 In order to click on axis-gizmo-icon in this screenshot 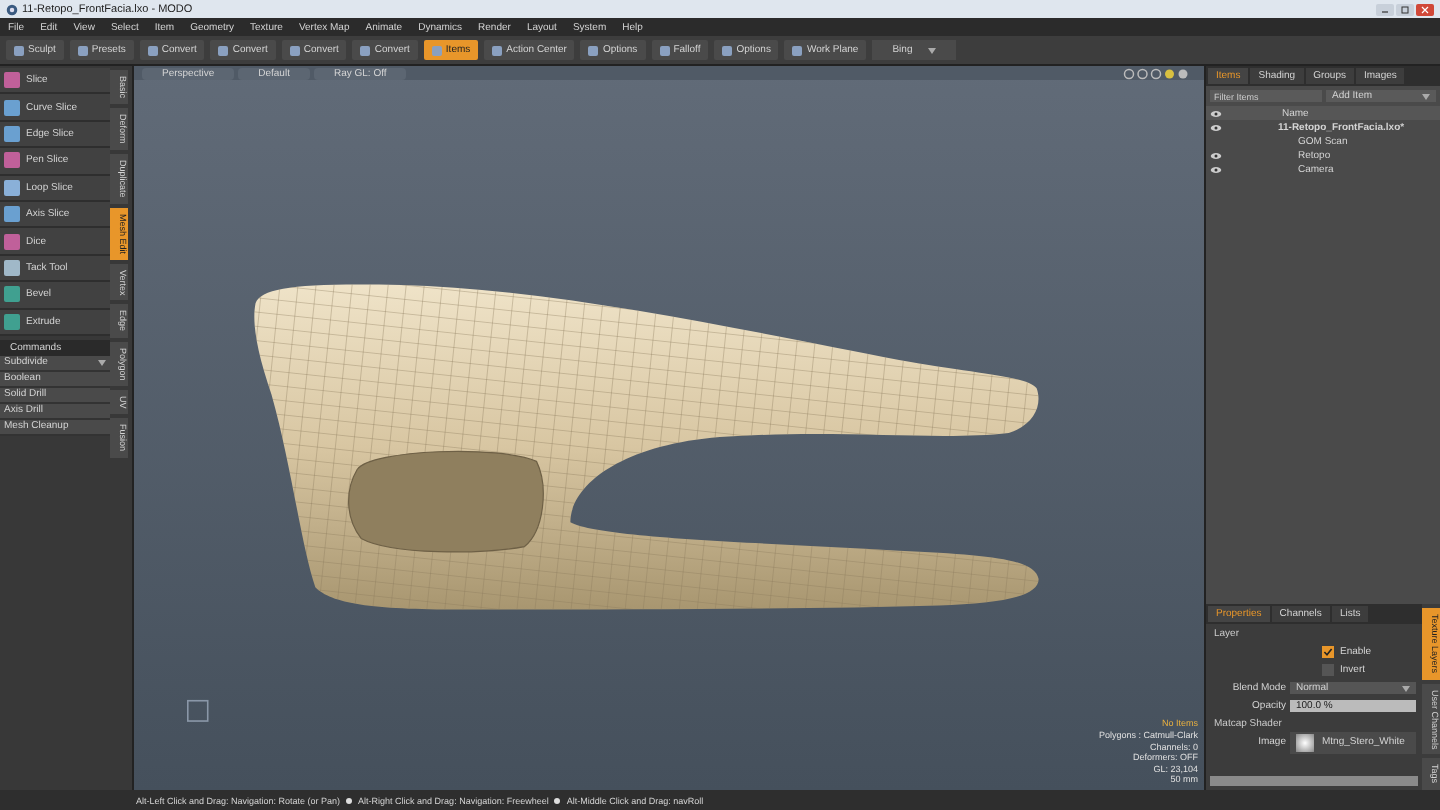, I will do `click(198, 710)`.